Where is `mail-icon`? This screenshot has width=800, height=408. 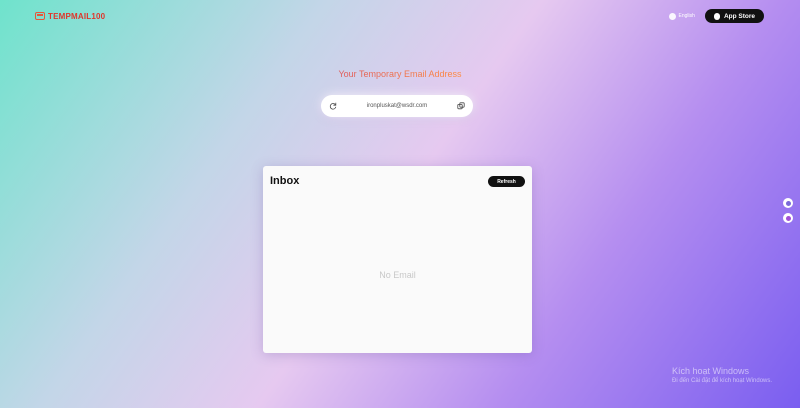 mail-icon is located at coordinates (40, 16).